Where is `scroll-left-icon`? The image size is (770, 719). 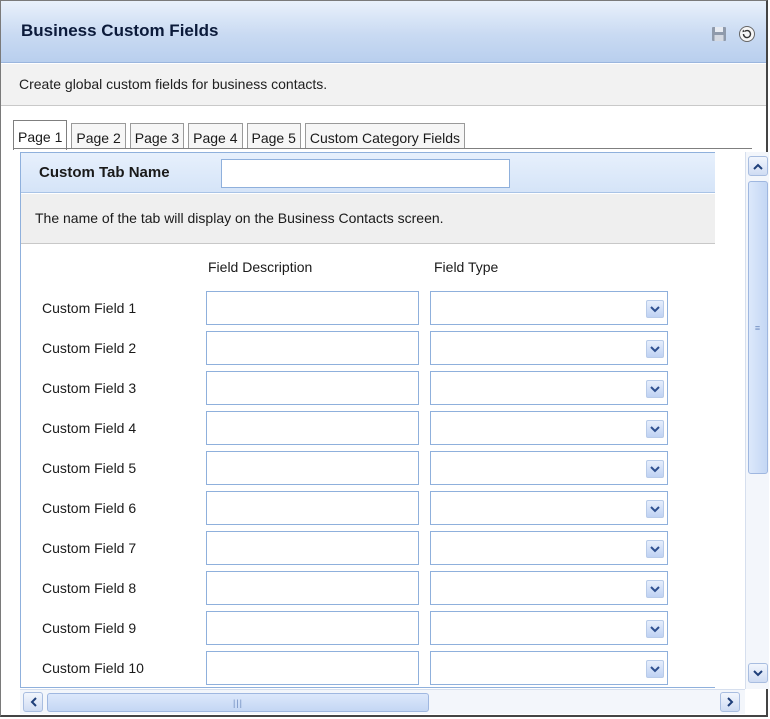 scroll-left-icon is located at coordinates (33, 702).